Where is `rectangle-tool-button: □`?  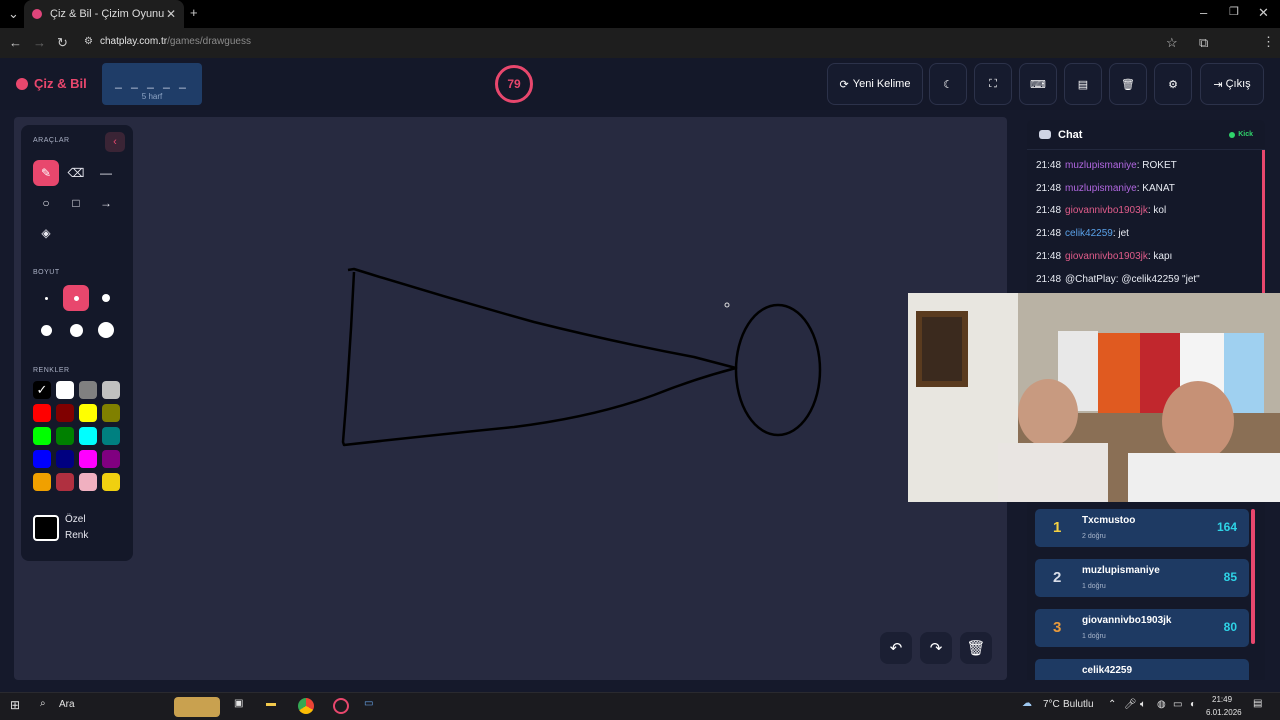 rectangle-tool-button: □ is located at coordinates (76, 203).